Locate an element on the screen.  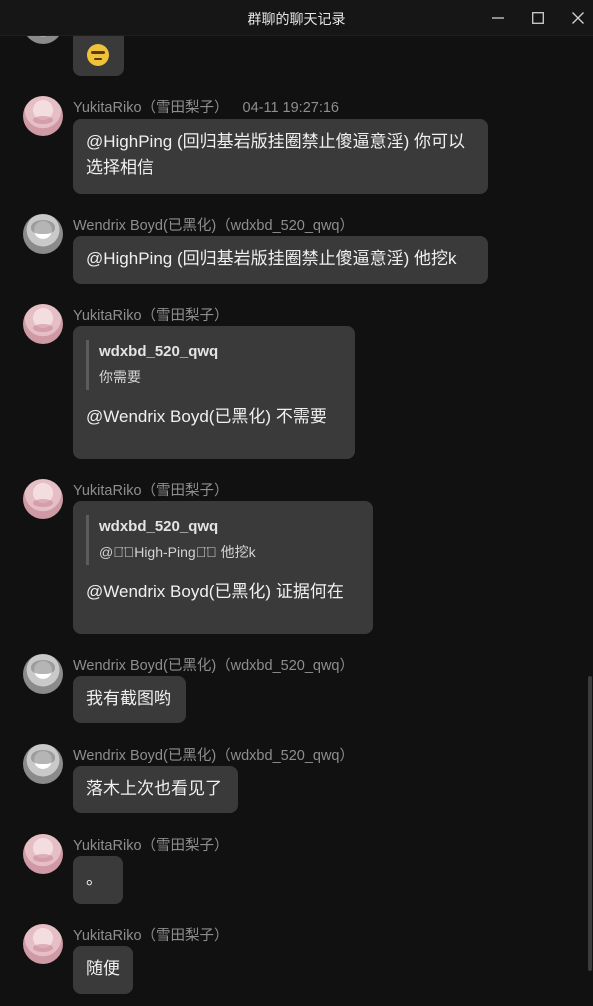
title-bar: 群聊的聊天记录 is located at coordinates (296, 18).